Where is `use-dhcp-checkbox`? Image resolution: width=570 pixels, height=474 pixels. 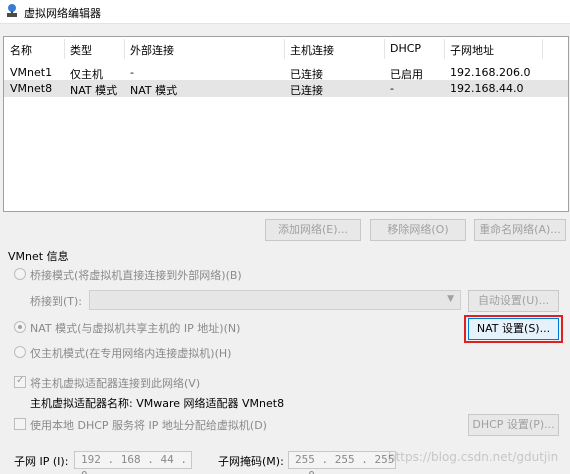 use-dhcp-checkbox is located at coordinates (20, 424).